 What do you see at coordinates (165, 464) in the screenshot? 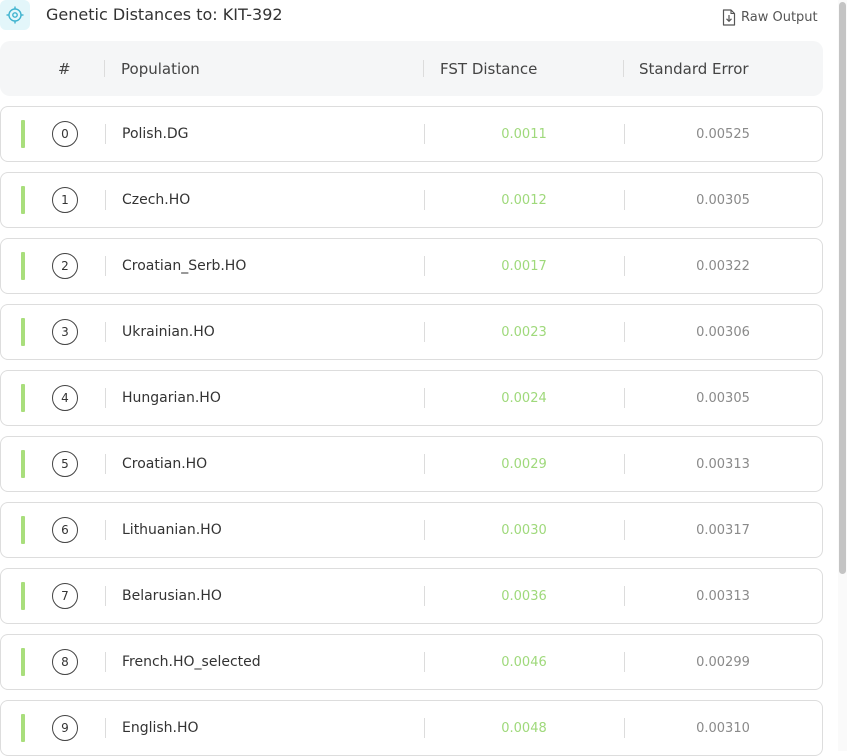
I see `population-name: Croatian.HO` at bounding box center [165, 464].